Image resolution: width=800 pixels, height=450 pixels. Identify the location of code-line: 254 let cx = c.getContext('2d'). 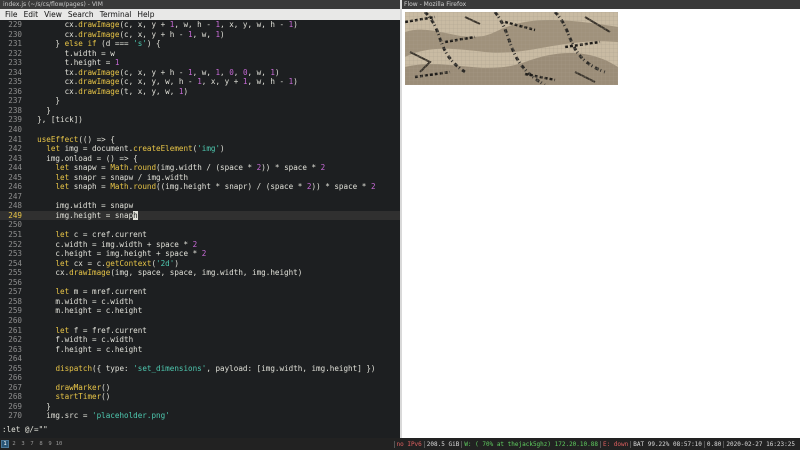
(200, 264).